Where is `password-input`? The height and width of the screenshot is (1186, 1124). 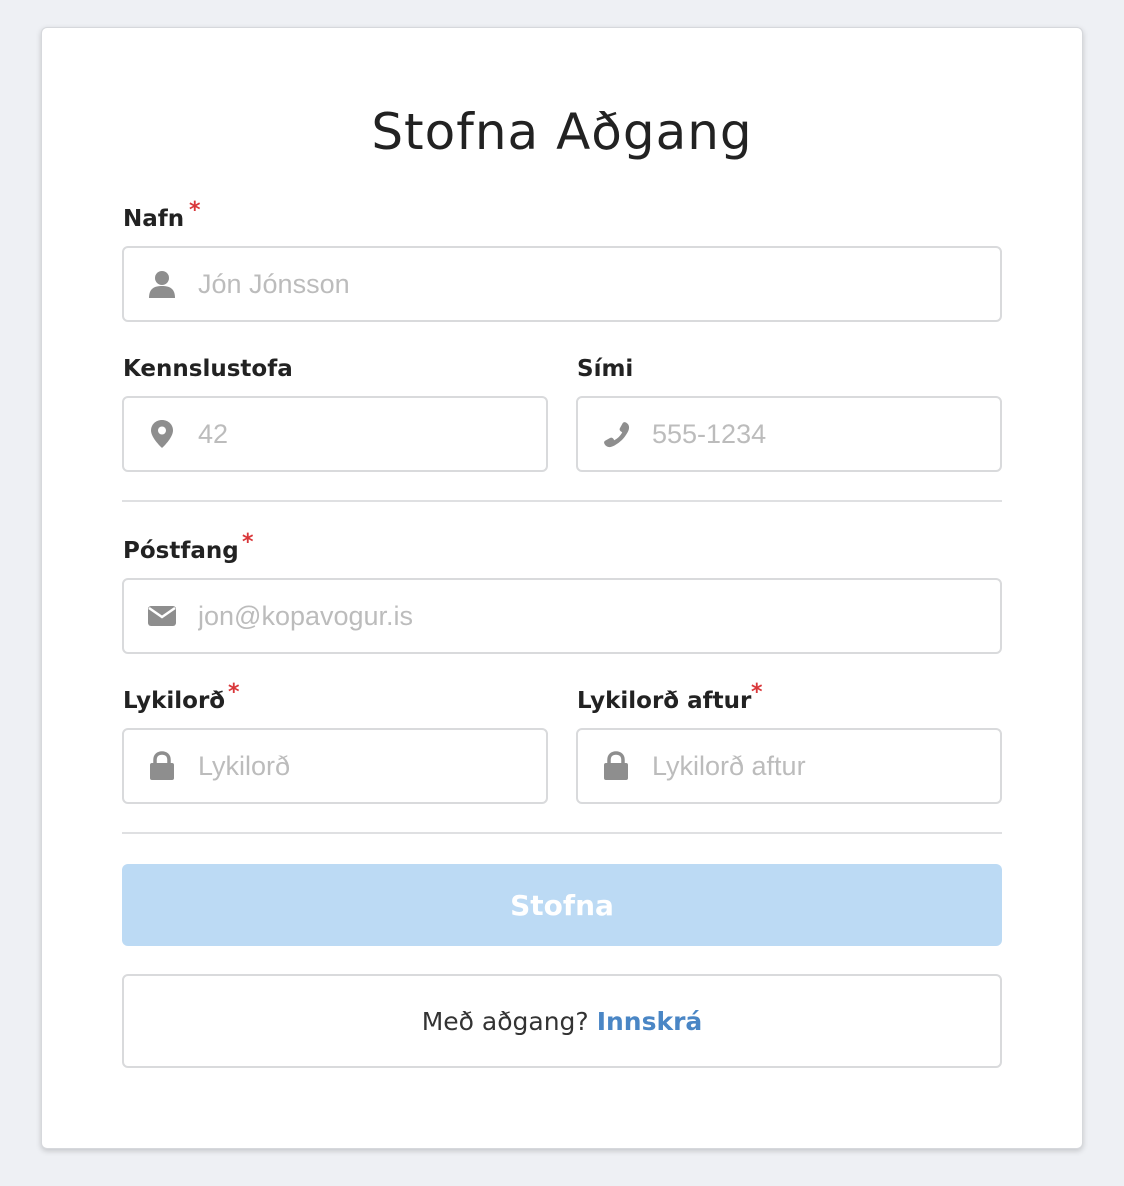 password-input is located at coordinates (366, 766).